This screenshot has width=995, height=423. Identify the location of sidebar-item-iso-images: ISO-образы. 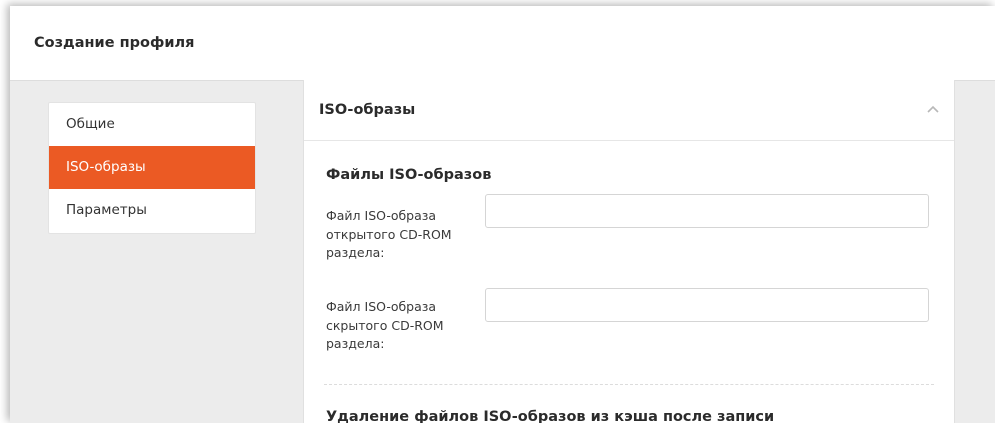
(152, 167).